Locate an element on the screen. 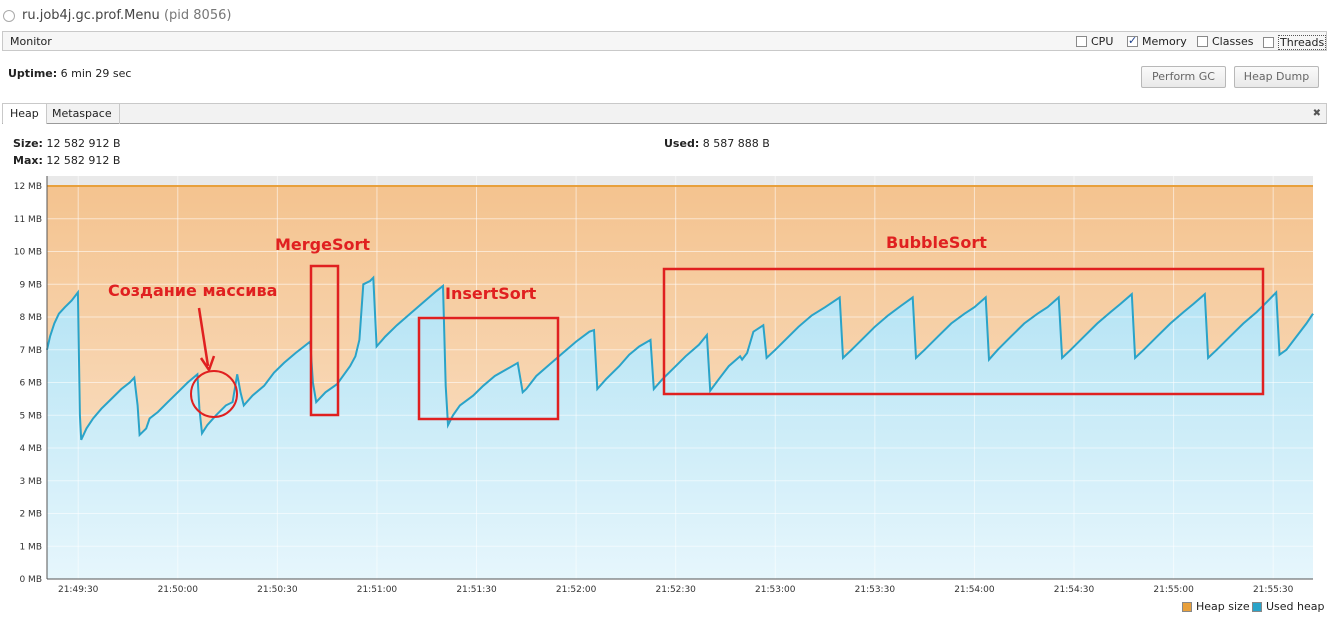 This screenshot has width=1332, height=629. uptime: Uptime: 6 min 29 sec is located at coordinates (69, 73).